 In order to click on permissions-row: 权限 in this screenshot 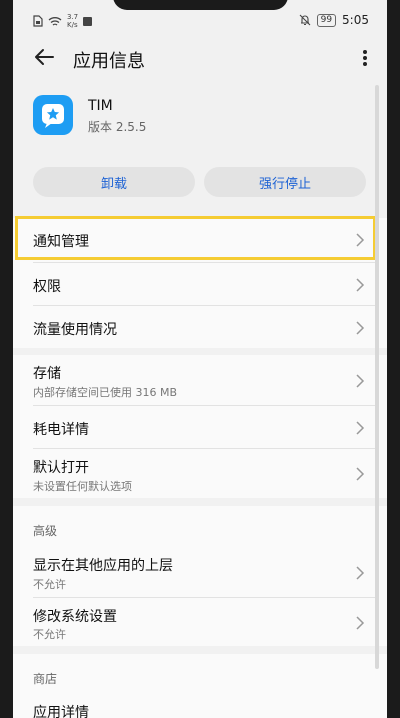, I will do `click(200, 284)`.